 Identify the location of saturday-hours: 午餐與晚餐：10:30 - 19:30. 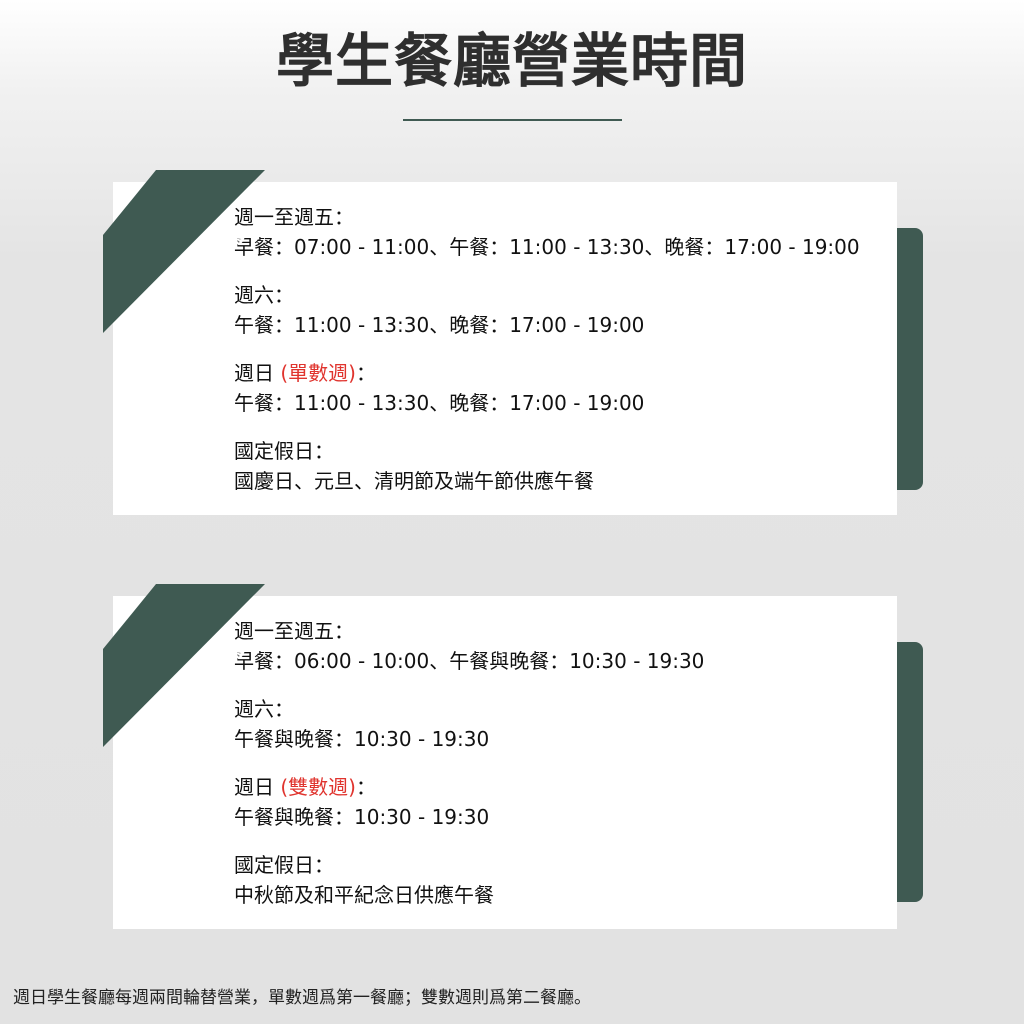
(362, 739).